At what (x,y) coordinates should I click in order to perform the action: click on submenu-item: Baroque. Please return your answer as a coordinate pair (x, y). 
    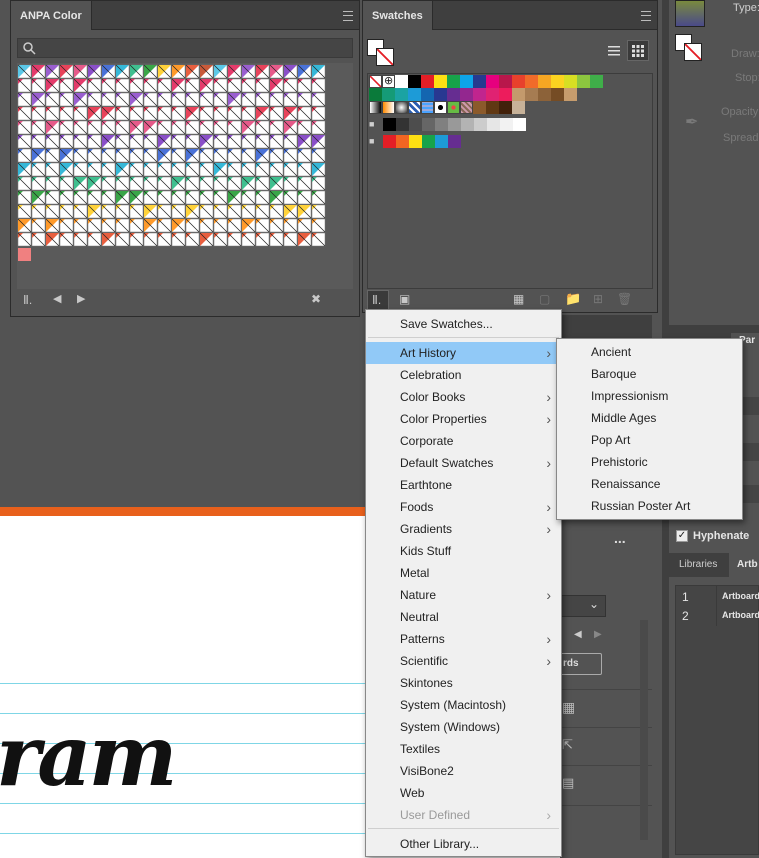
    Looking at the image, I should click on (649, 374).